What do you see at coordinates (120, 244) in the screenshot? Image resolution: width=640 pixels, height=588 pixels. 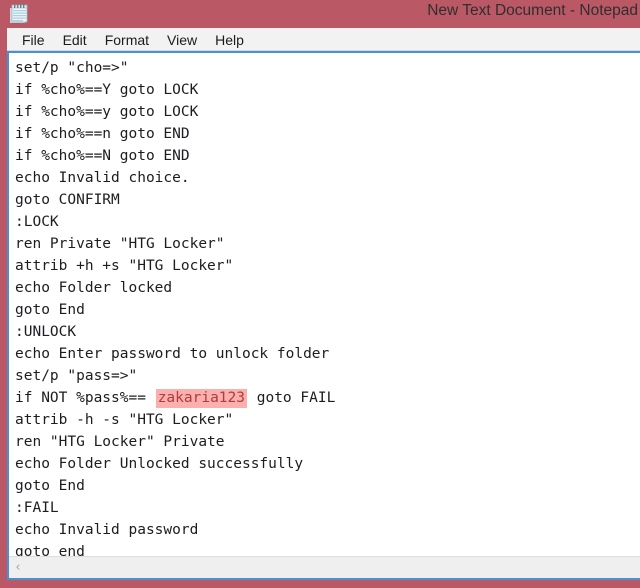 I see `code-line: ren Private "HTG Locker"` at bounding box center [120, 244].